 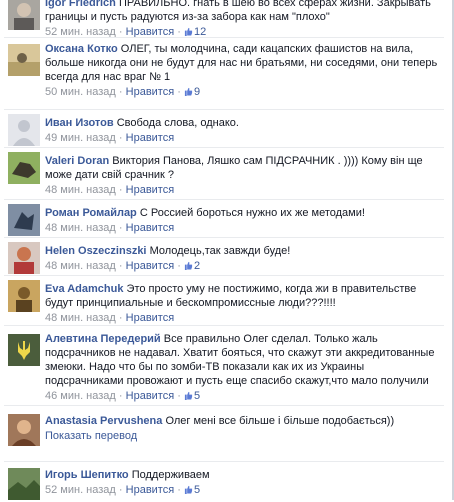 What do you see at coordinates (244, 138) in the screenshot?
I see `comment-meta: 49 мин. назад · Нравится` at bounding box center [244, 138].